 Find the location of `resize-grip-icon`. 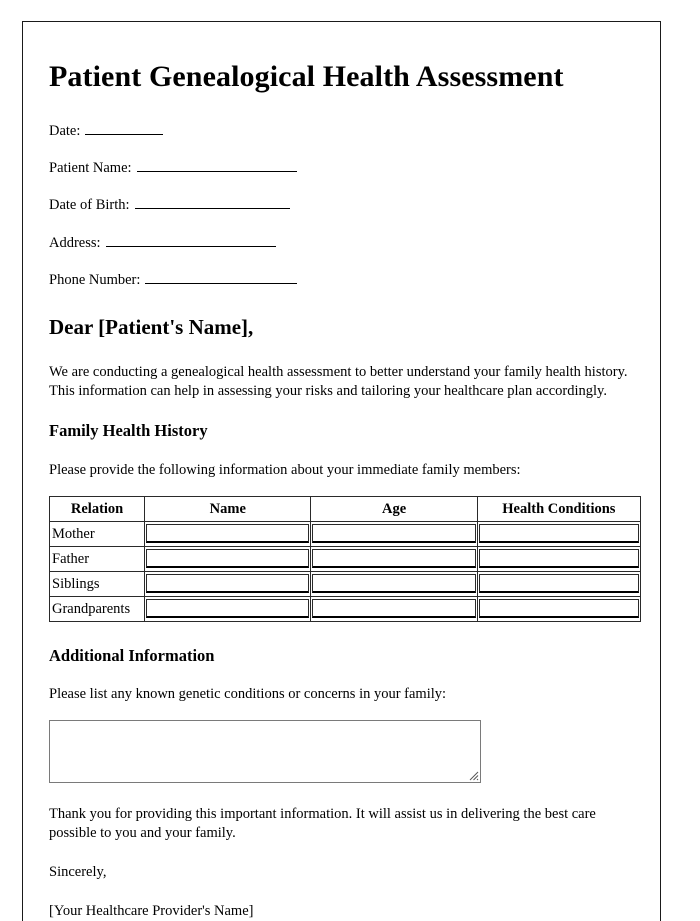

resize-grip-icon is located at coordinates (472, 774).